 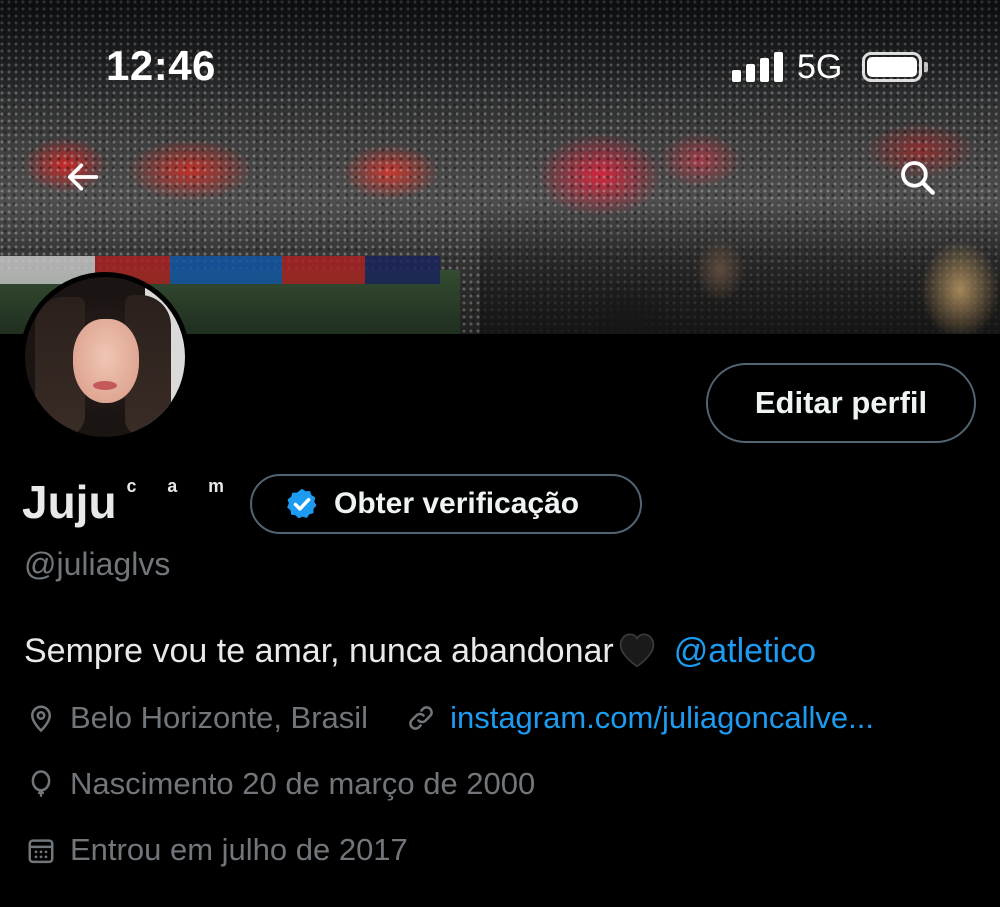 I want to click on status-time: 12:46, so click(x=161, y=65).